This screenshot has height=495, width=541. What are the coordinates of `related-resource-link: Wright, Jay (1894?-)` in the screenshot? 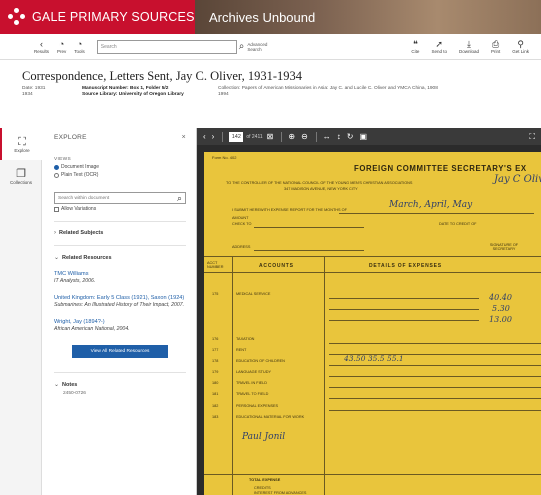 It's located at (120, 322).